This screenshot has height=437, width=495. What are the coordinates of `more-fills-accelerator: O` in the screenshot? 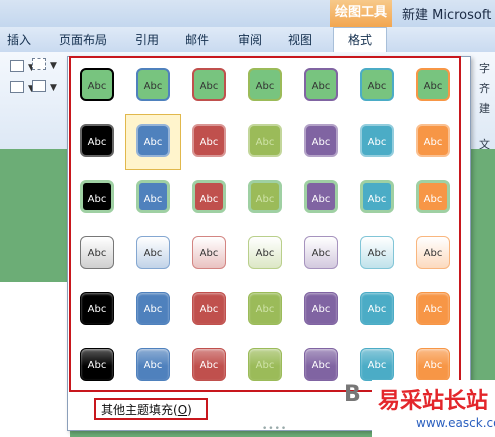 It's located at (182, 410).